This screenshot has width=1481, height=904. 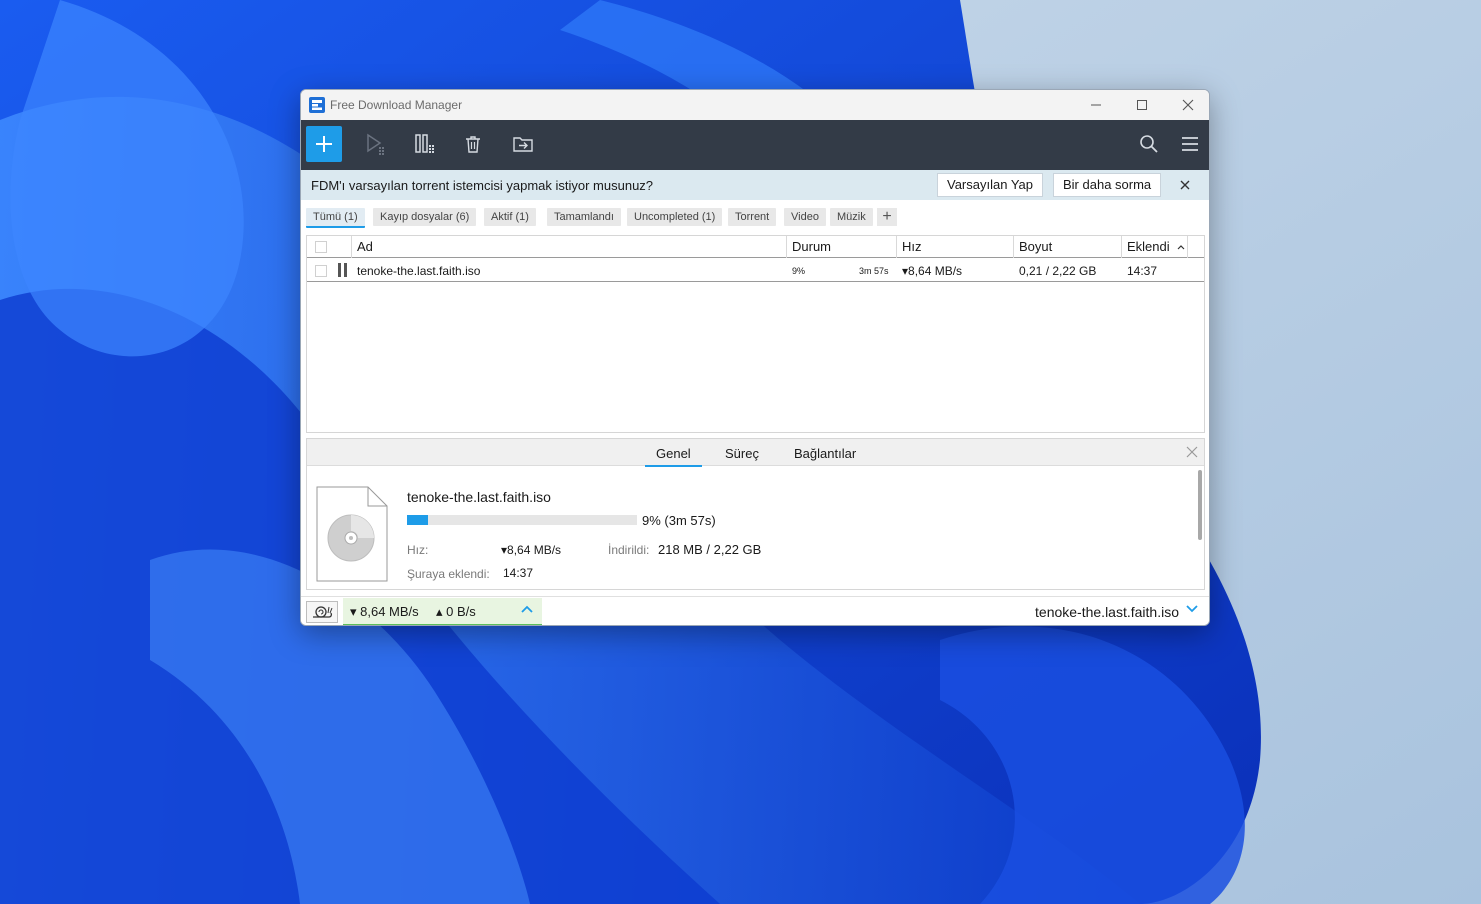 I want to click on download-speed: ▾ 8,64 MB/s, so click(x=384, y=611).